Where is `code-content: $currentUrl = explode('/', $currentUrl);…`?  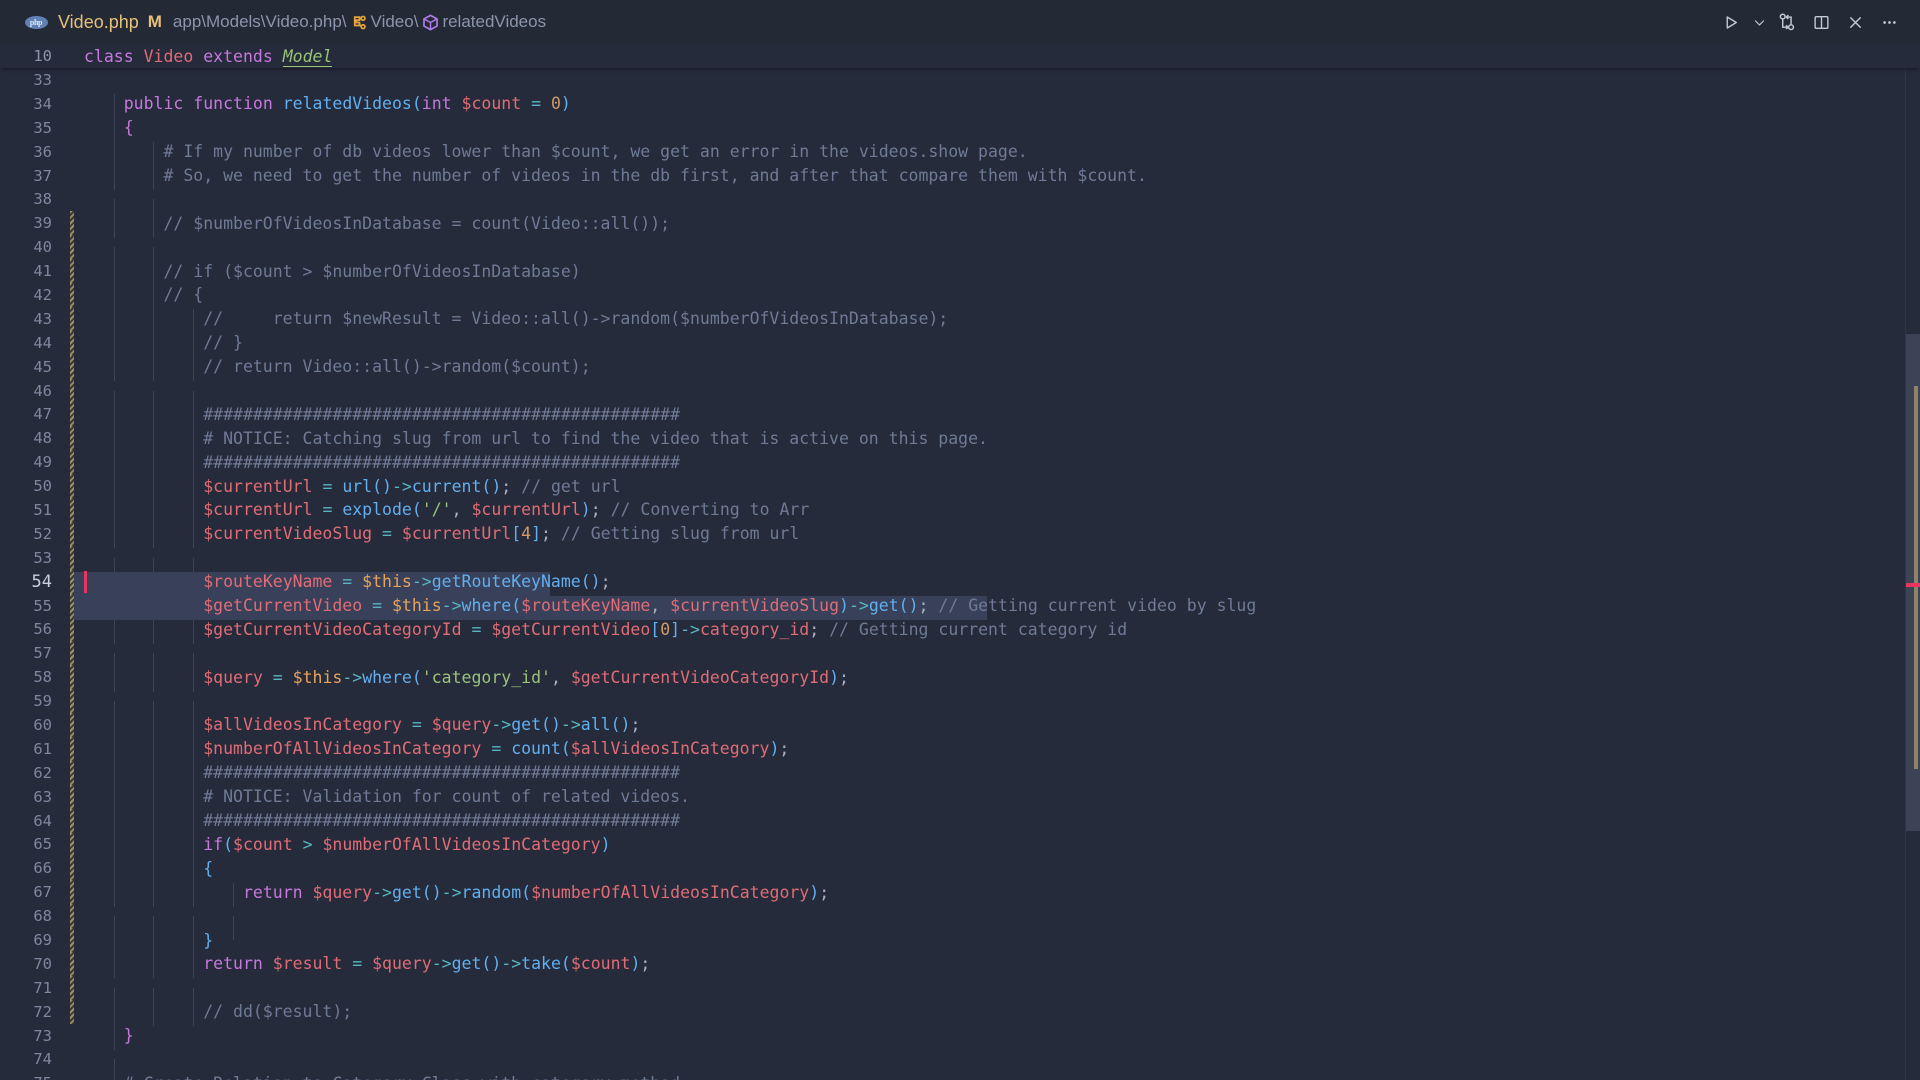
code-content: $currentUrl = explode('/', $currentUrl);… is located at coordinates (442, 512).